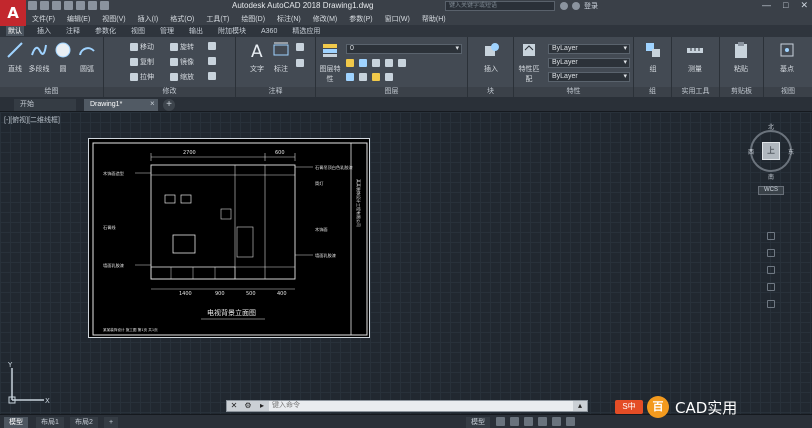 The image size is (812, 428). I want to click on compass-north: 北, so click(771, 126).